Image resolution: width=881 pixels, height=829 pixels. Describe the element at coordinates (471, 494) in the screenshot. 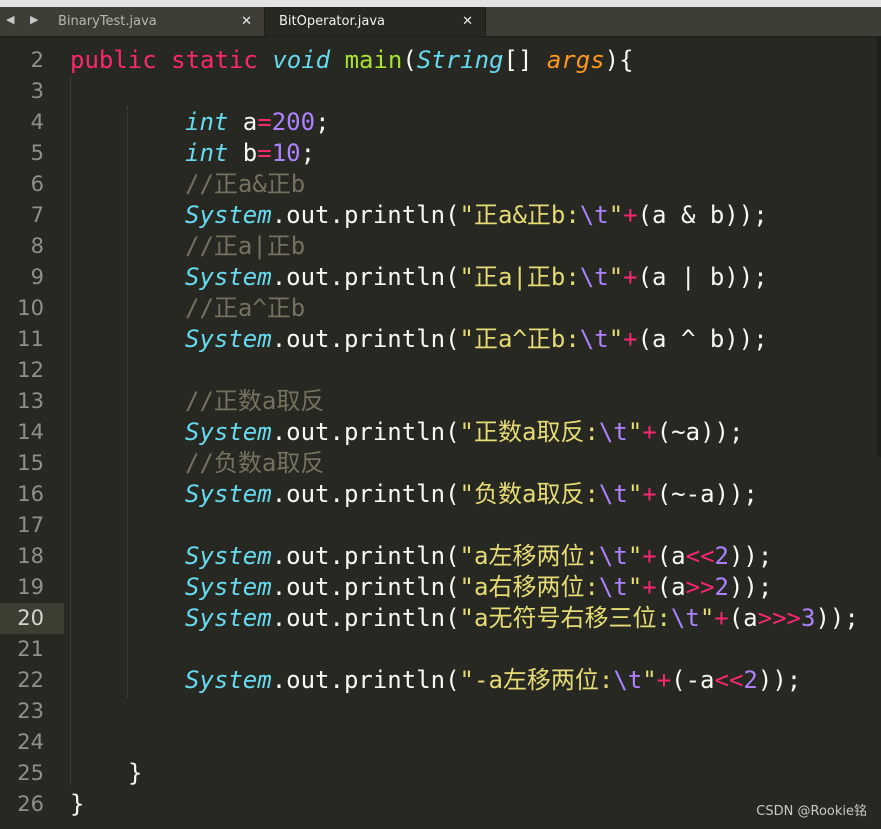

I see `code-line-16: System.out.println("负数a取反:\t"+(~-a));` at that location.